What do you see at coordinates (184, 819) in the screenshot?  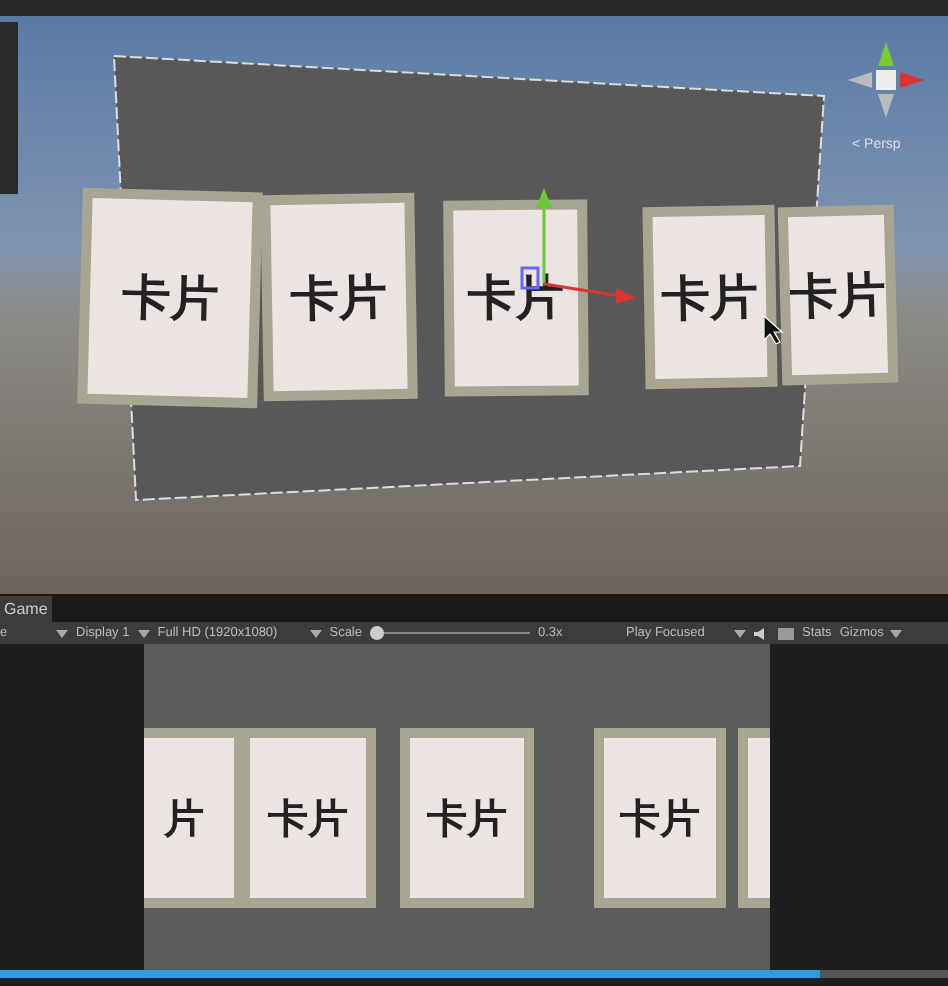 I see `card-label: 片` at bounding box center [184, 819].